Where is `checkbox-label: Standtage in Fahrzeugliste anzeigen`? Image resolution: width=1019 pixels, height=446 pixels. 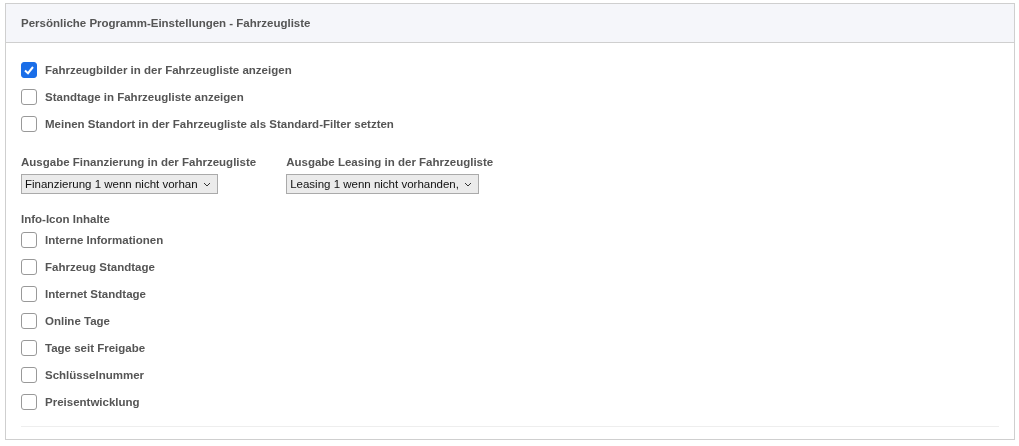 checkbox-label: Standtage in Fahrzeugliste anzeigen is located at coordinates (144, 97).